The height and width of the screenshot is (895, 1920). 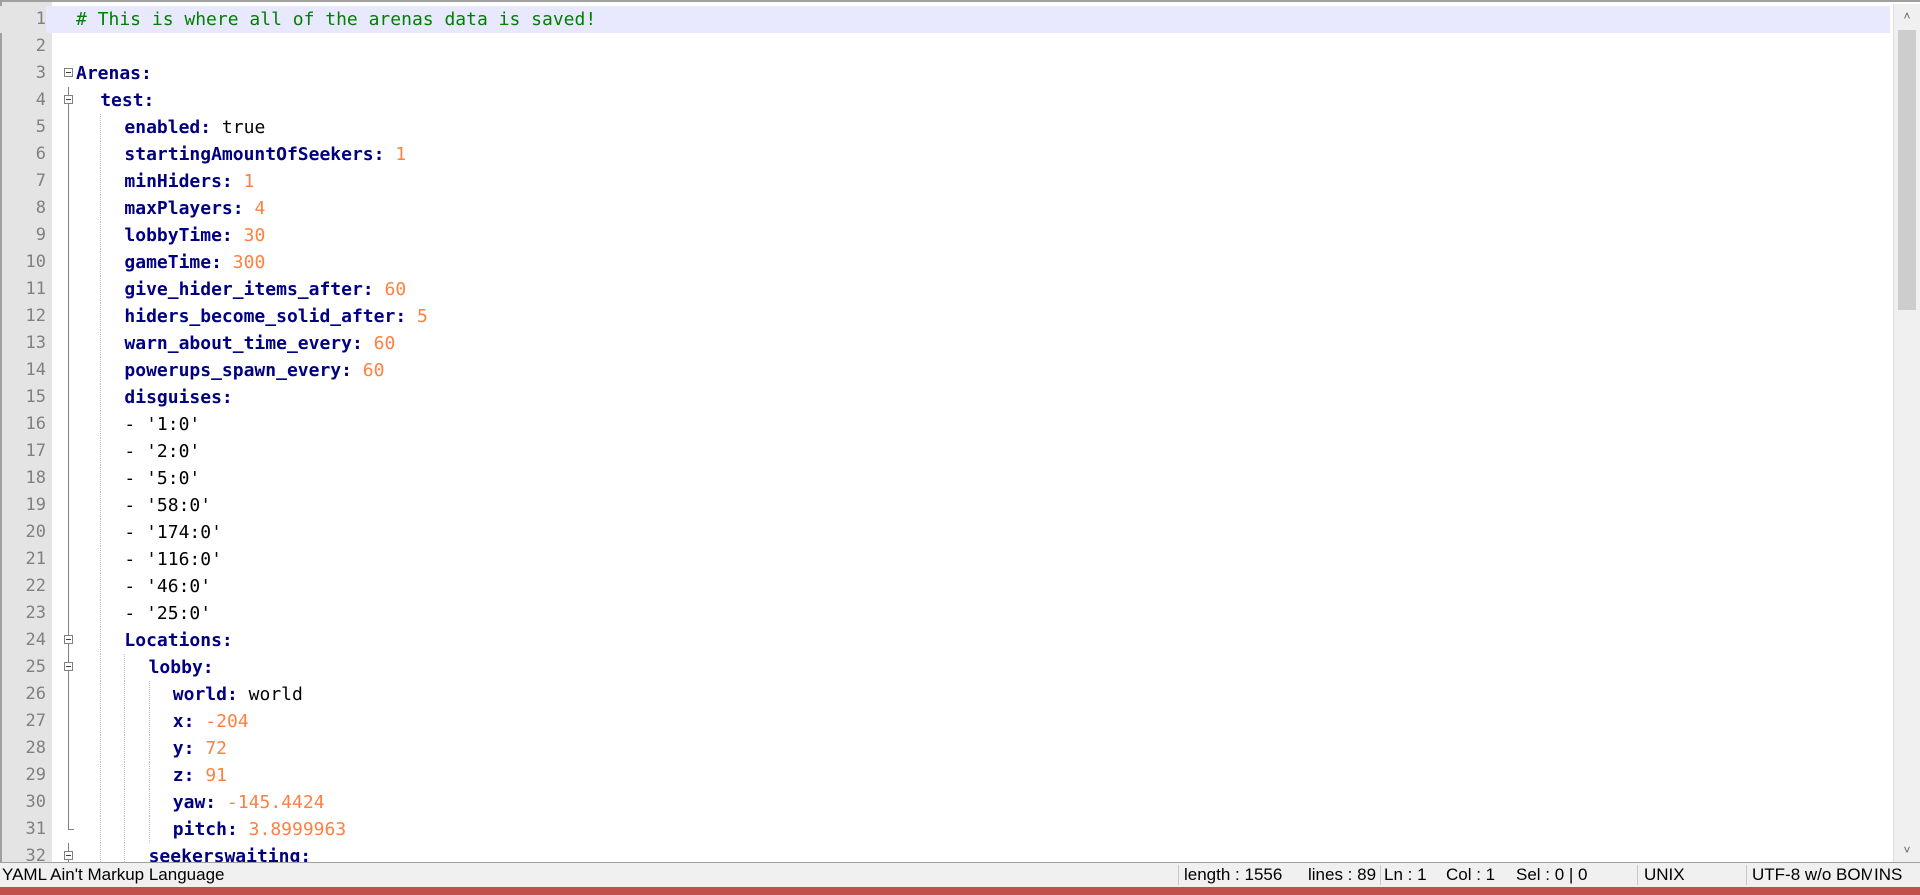 What do you see at coordinates (194, 262) in the screenshot?
I see `code-text: gameTime: 300` at bounding box center [194, 262].